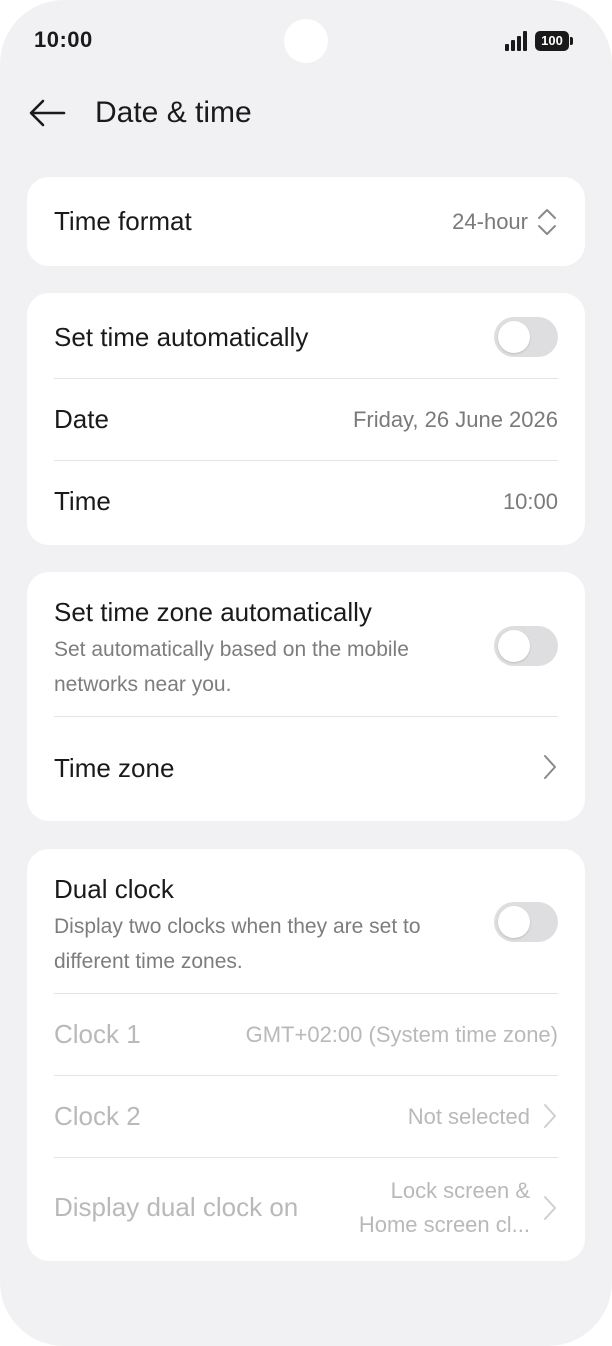 The height and width of the screenshot is (1346, 612). What do you see at coordinates (306, 114) in the screenshot?
I see `header: Date & time` at bounding box center [306, 114].